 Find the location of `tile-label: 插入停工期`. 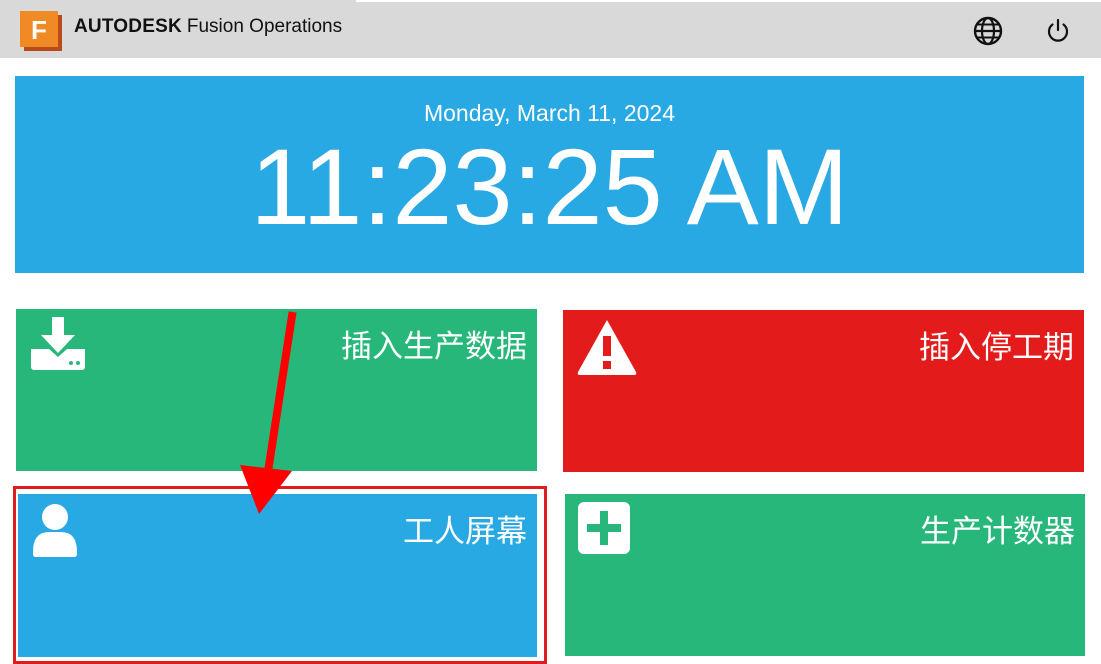

tile-label: 插入停工期 is located at coordinates (996, 348).